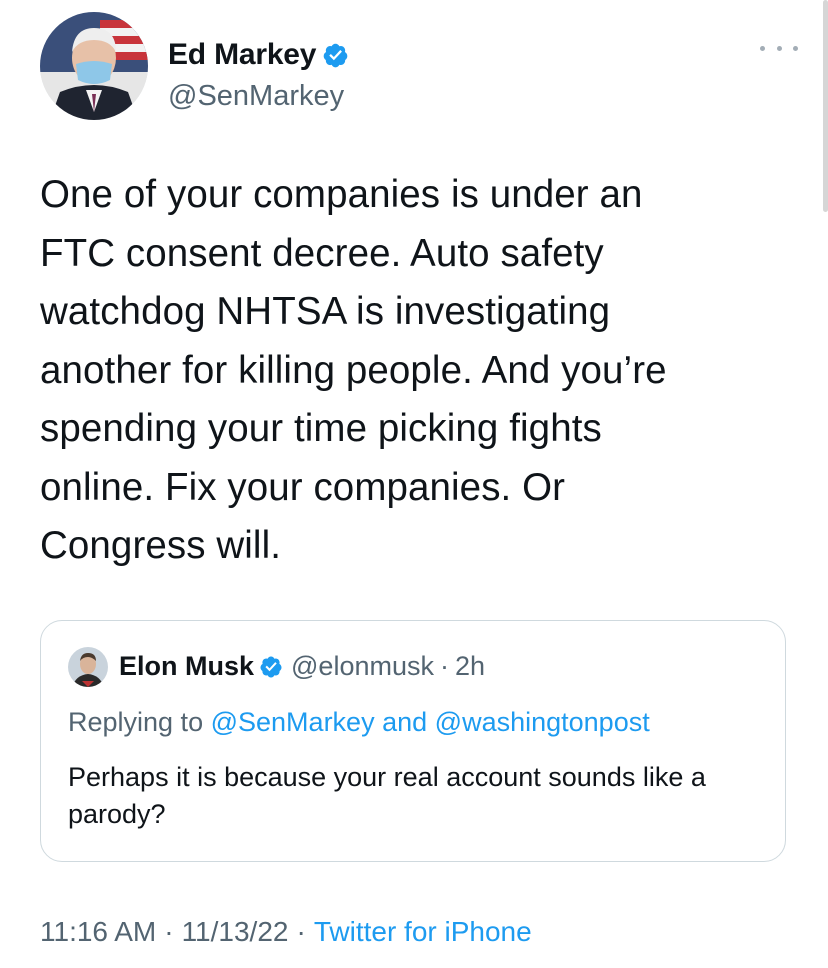 This screenshot has width=828, height=968. Describe the element at coordinates (235, 932) in the screenshot. I see `tweet-date: 11/13/22` at that location.